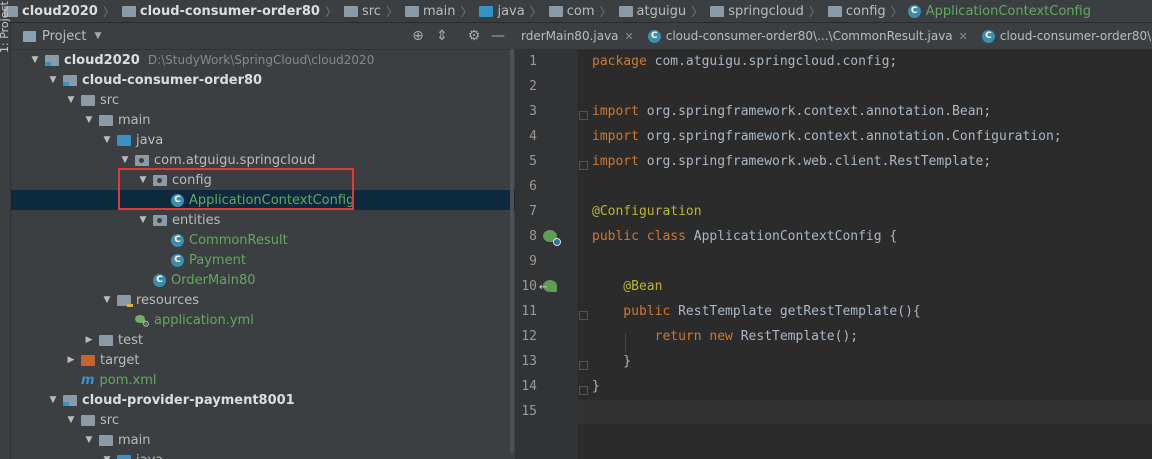 The image size is (1152, 459). What do you see at coordinates (263, 80) in the screenshot?
I see `tree-item: ▼ cloud-consumer-order80` at bounding box center [263, 80].